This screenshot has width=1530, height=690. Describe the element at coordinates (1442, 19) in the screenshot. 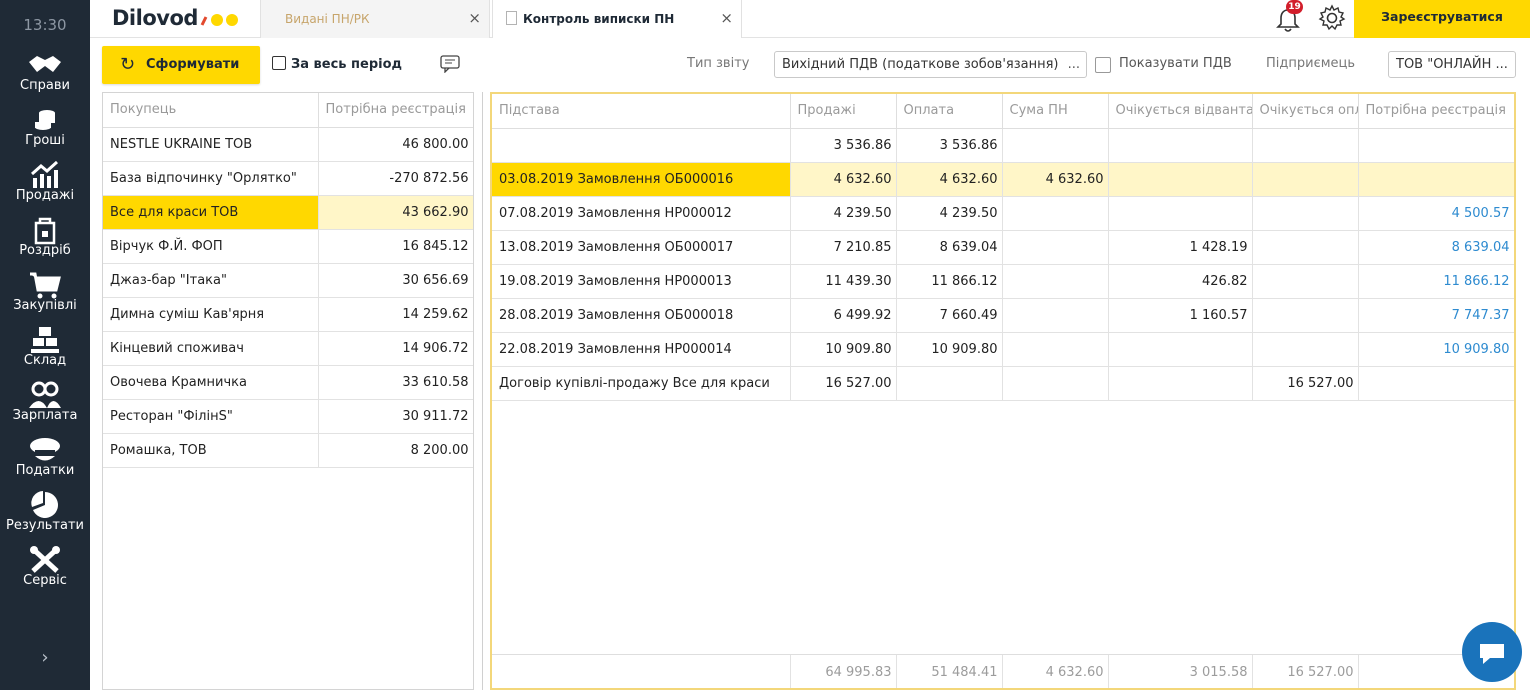

I see `register-button: Зареєструватися` at that location.